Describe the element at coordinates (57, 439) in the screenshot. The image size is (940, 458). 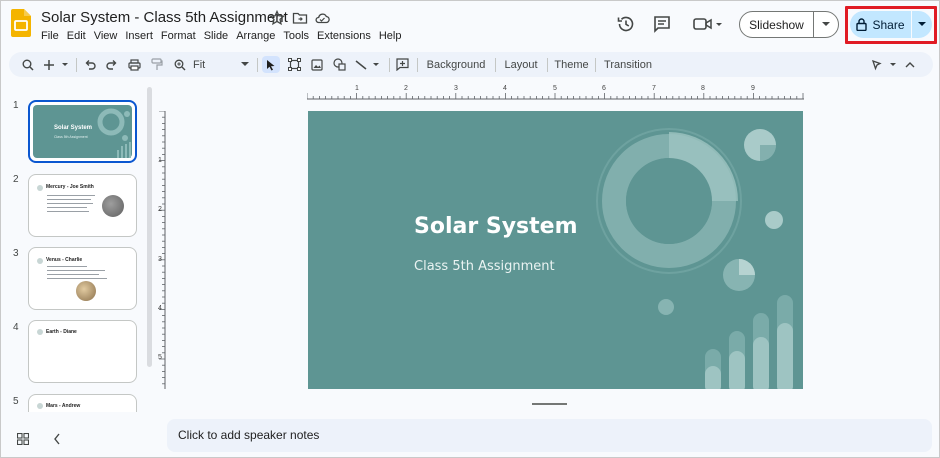
I see `collapse-filmstrip-icon` at that location.